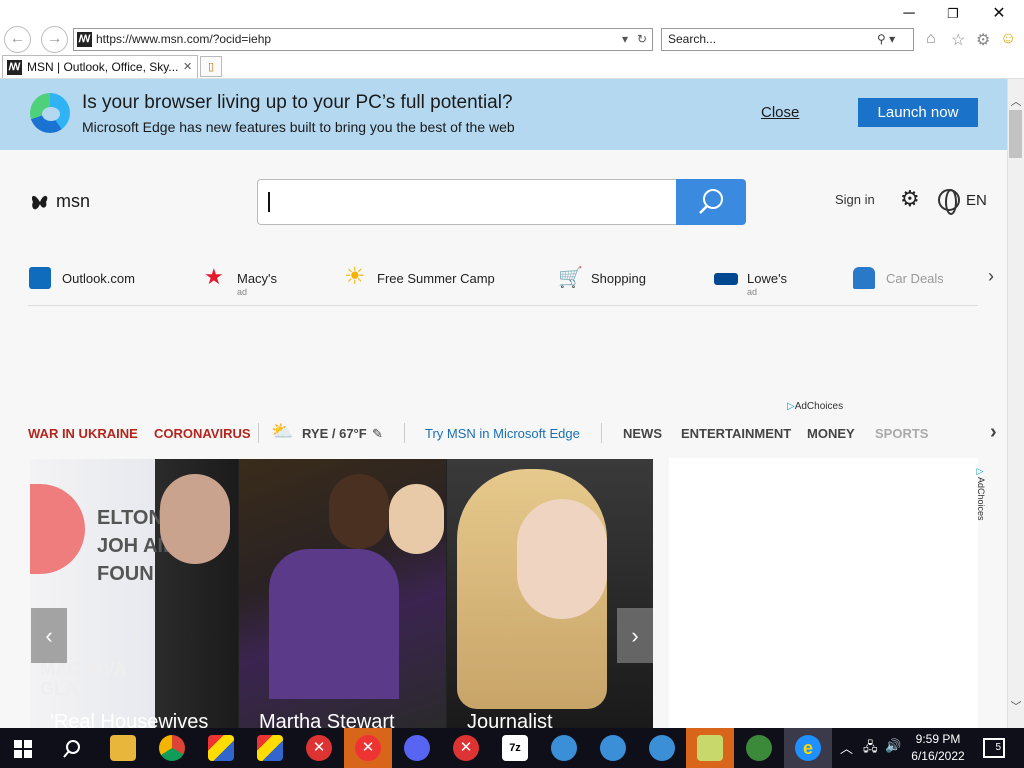 Image resolution: width=1024 pixels, height=768 pixels. I want to click on notification-center-icon: 5, so click(994, 748).